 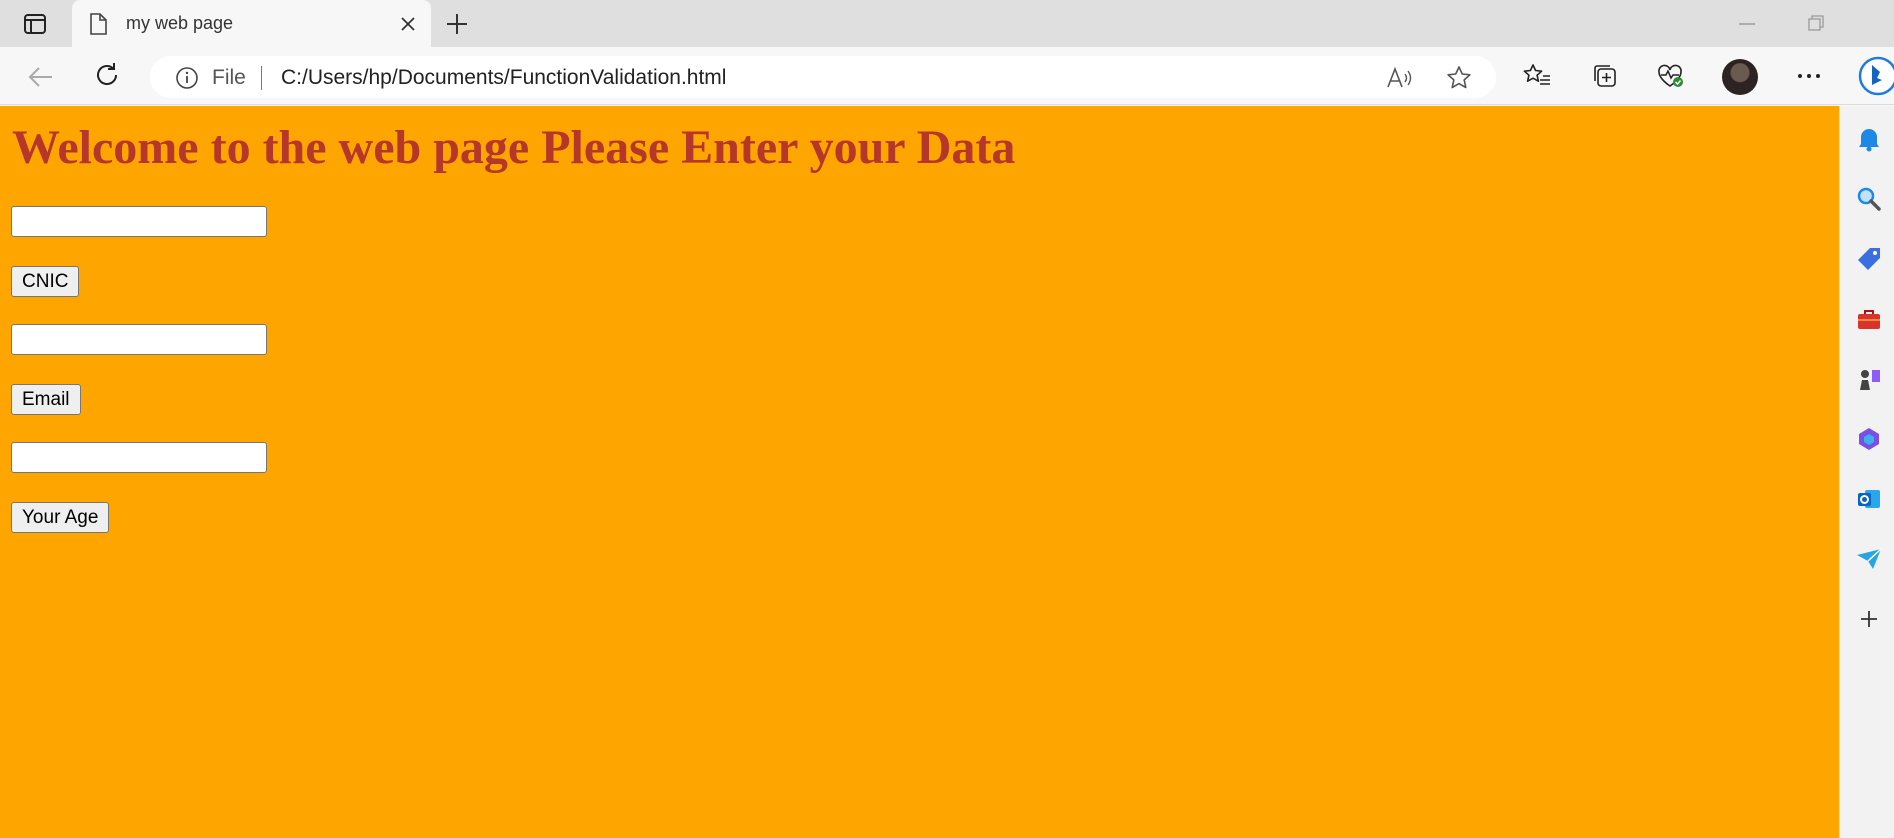 I want to click on tools-button, so click(x=1869, y=319).